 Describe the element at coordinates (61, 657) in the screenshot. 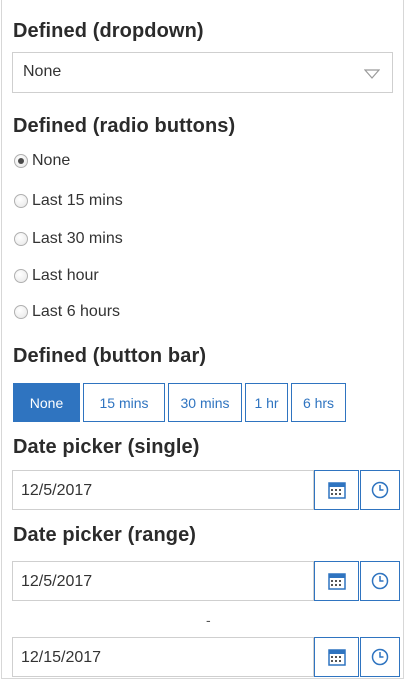

I see `date-range-end-value: 12/15/2017` at that location.